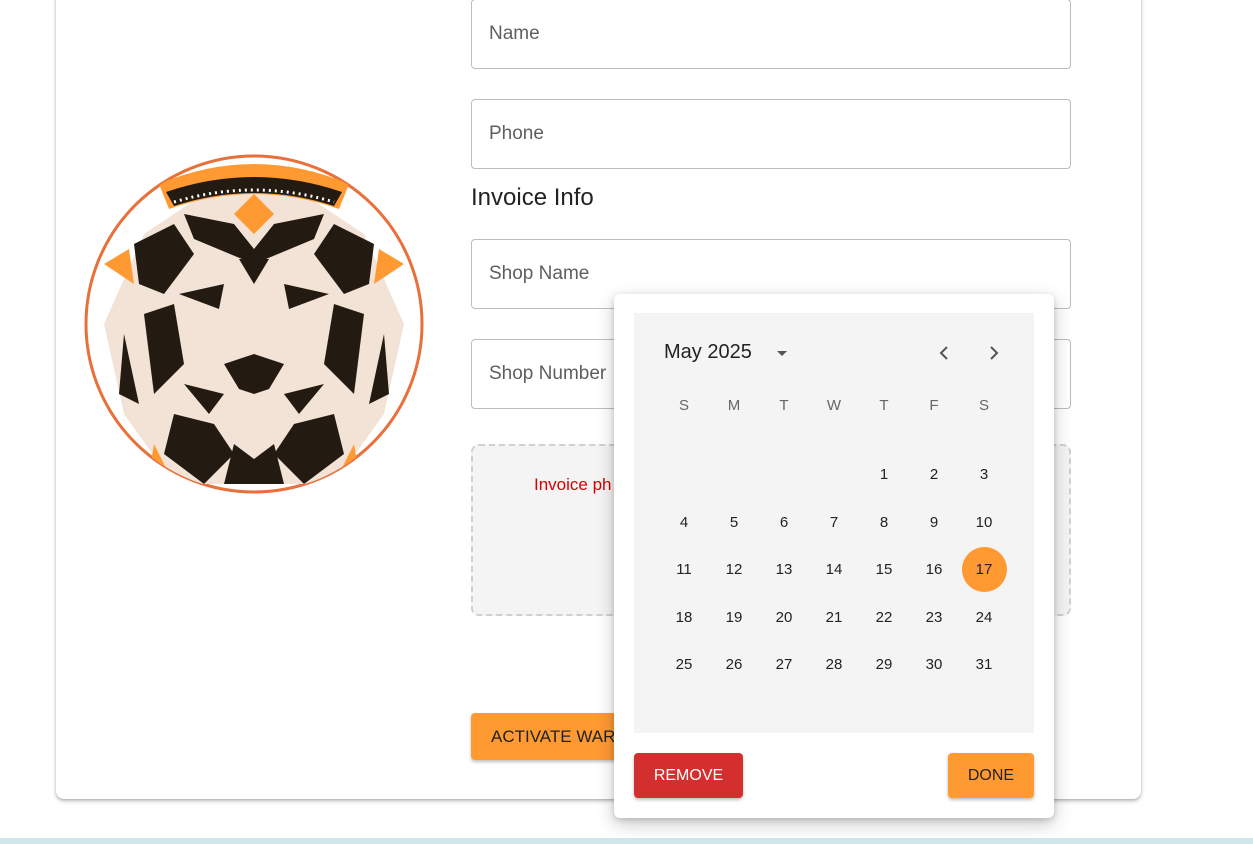 Image resolution: width=1253 pixels, height=844 pixels. I want to click on calendar-day: 17, so click(984, 569).